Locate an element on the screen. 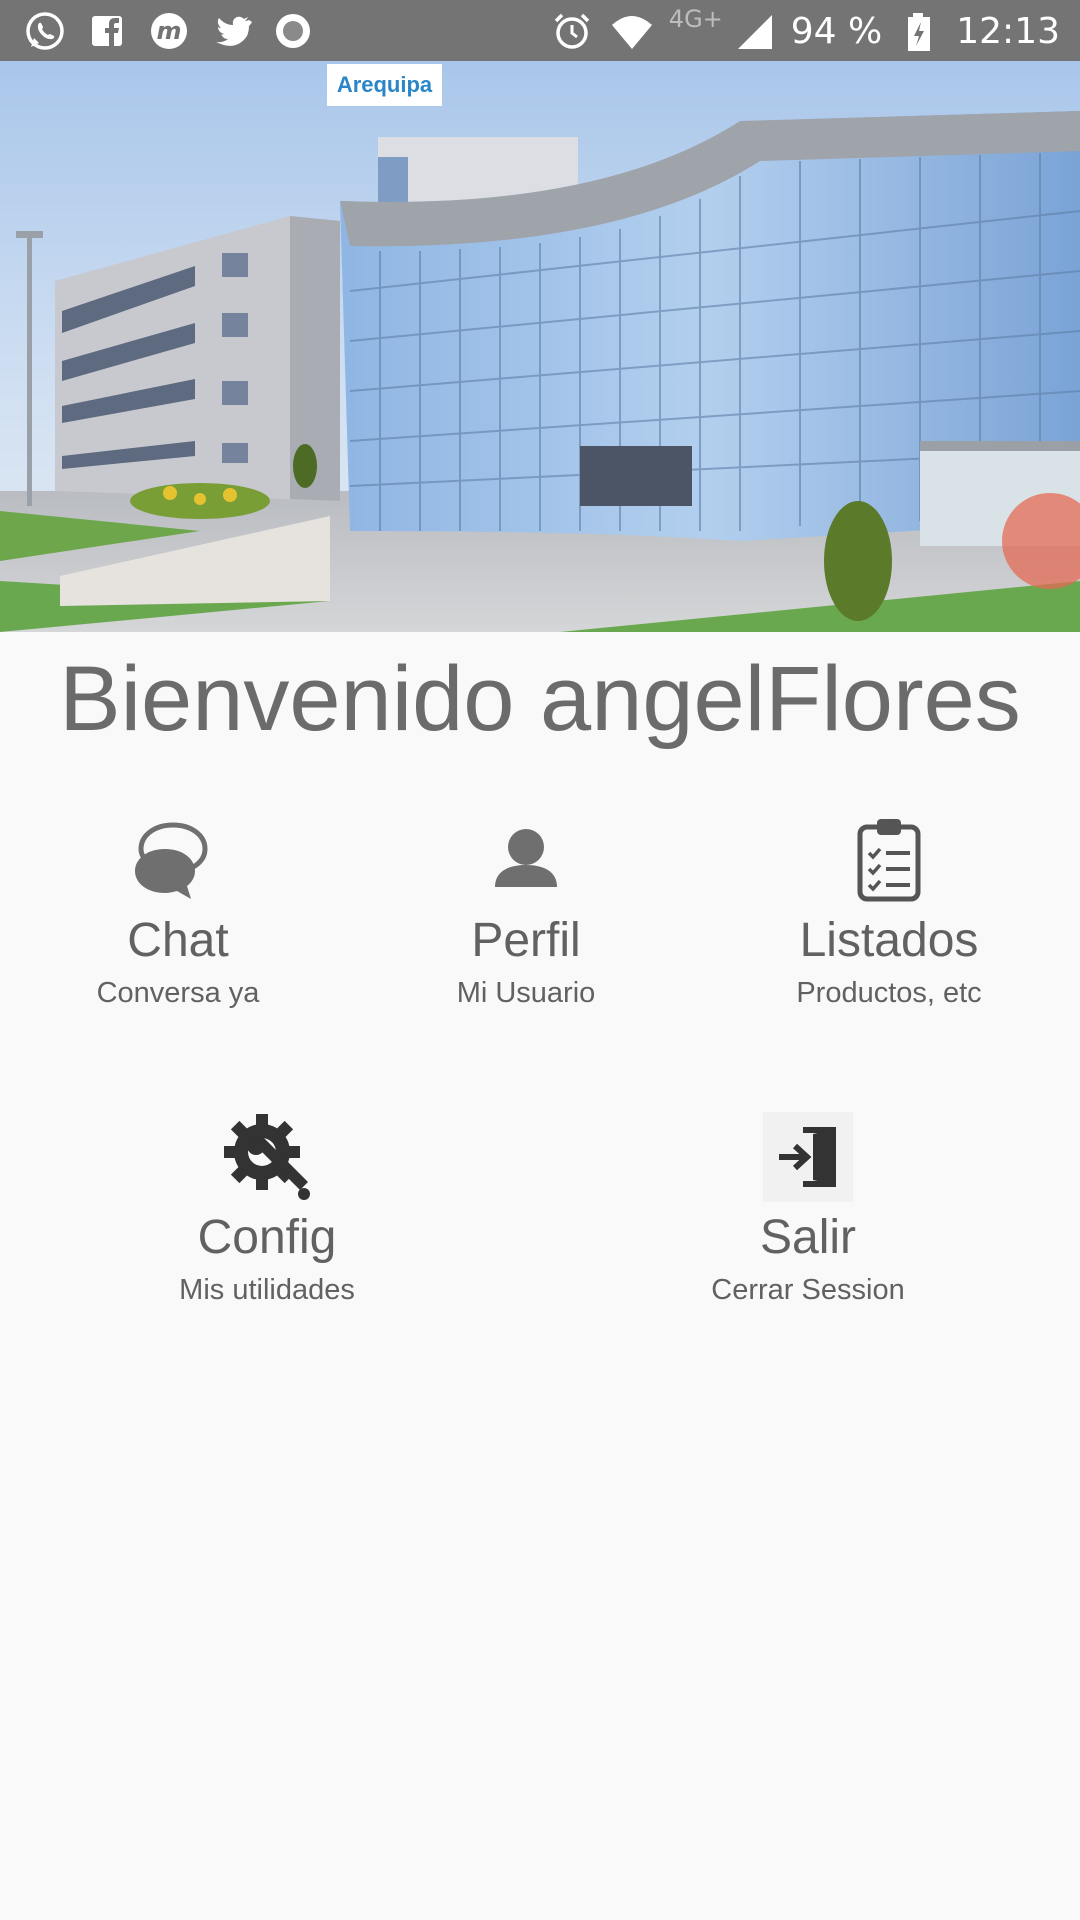  listados-title: Listados is located at coordinates (889, 940).